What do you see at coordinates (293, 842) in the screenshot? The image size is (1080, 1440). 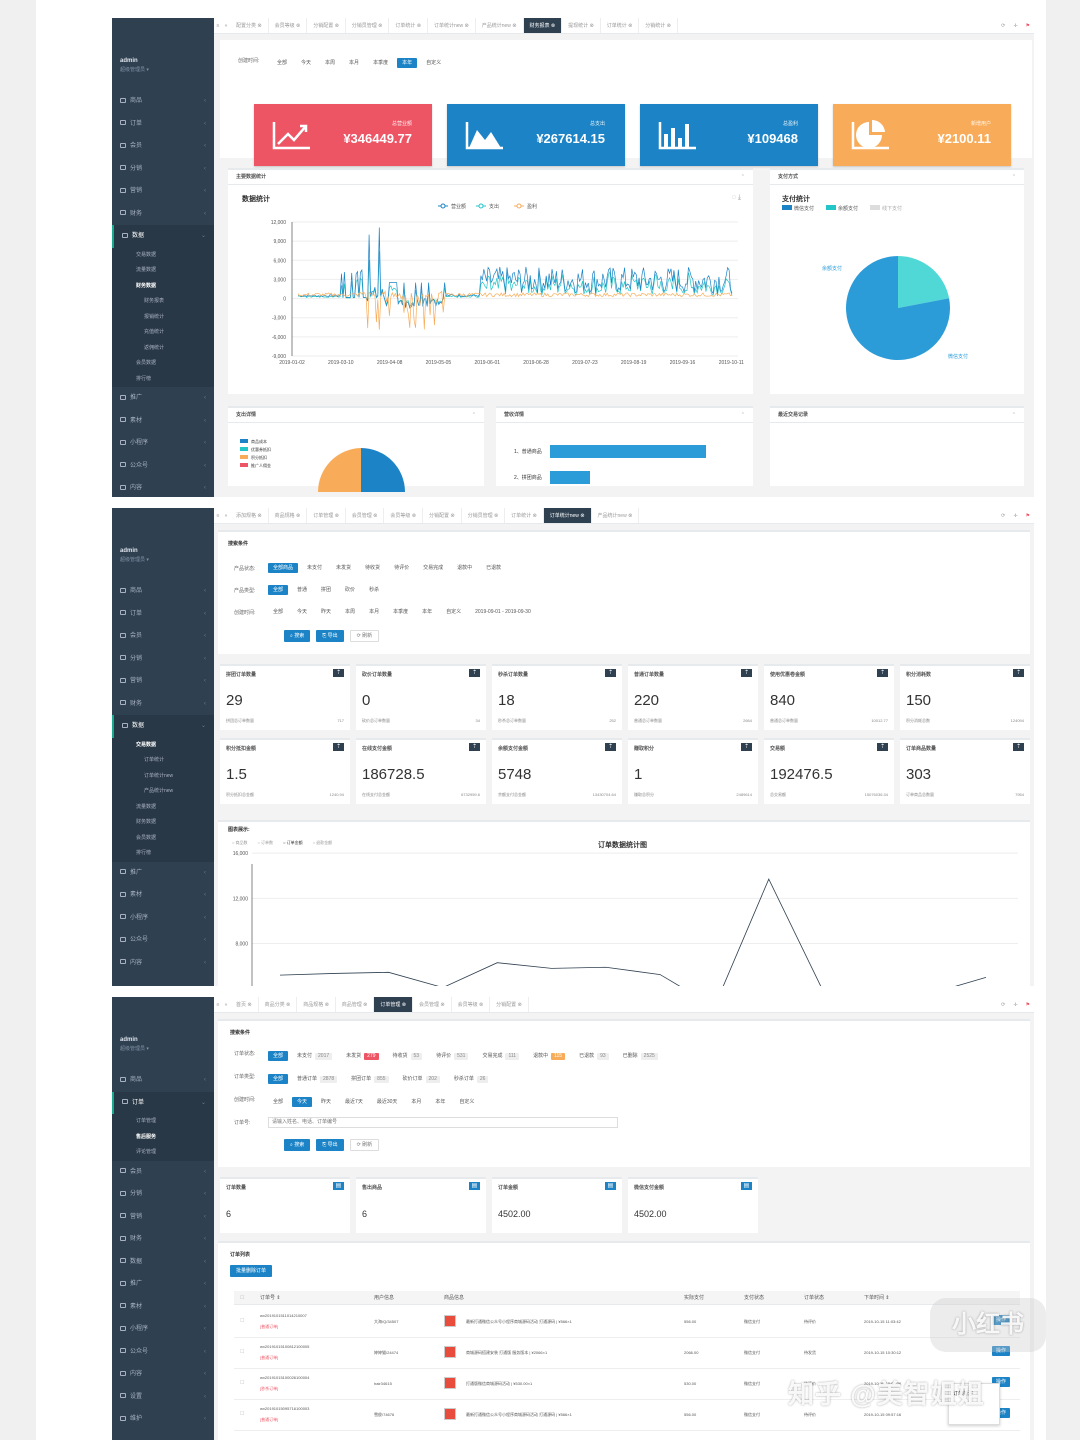 I see `legend-item-2: ○ 订单金额` at bounding box center [293, 842].